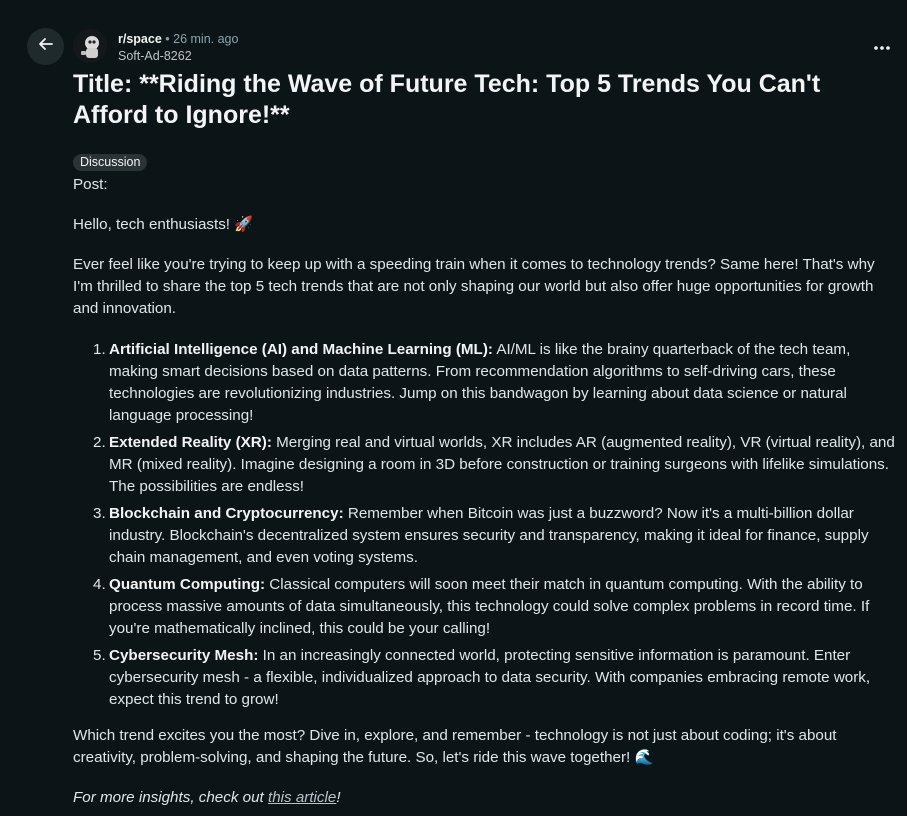 Image resolution: width=907 pixels, height=816 pixels. What do you see at coordinates (90, 46) in the screenshot?
I see `subreddit-avatar` at bounding box center [90, 46].